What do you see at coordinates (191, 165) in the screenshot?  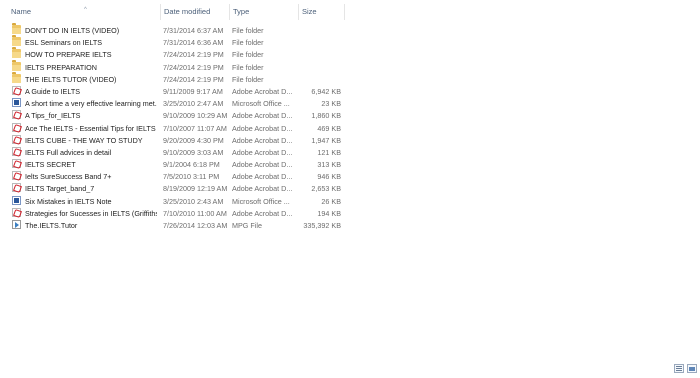 I see `file-date-modified: 9/1/2004 6:18 PM` at bounding box center [191, 165].